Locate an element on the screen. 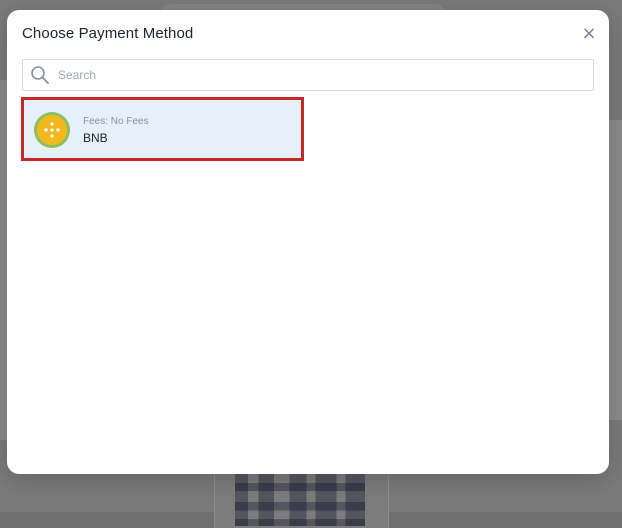 This screenshot has height=528, width=622. payment-method-item-bnb: Fees: No Fees BNB is located at coordinates (162, 129).